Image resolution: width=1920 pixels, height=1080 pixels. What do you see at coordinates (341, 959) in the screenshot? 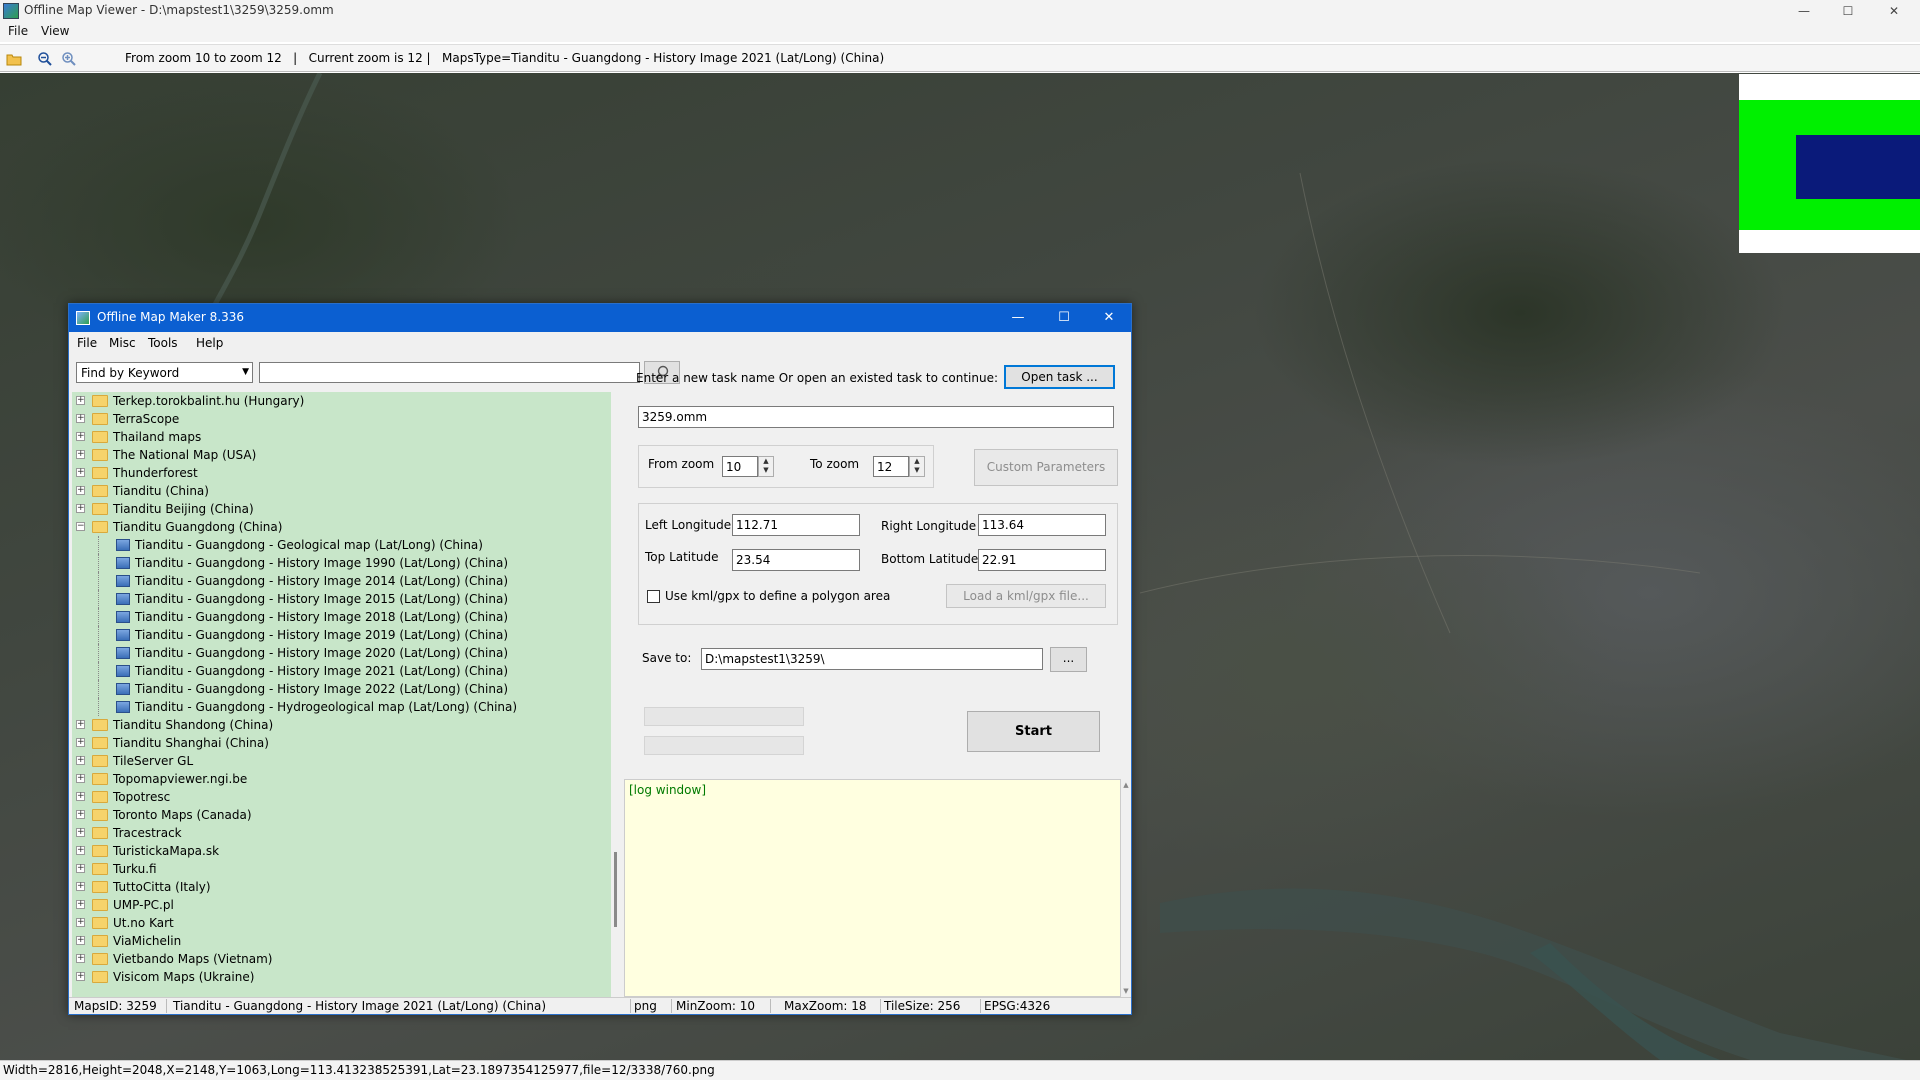
I see `tree-folder-item: + Vietbando Maps (Vietnam)` at bounding box center [341, 959].